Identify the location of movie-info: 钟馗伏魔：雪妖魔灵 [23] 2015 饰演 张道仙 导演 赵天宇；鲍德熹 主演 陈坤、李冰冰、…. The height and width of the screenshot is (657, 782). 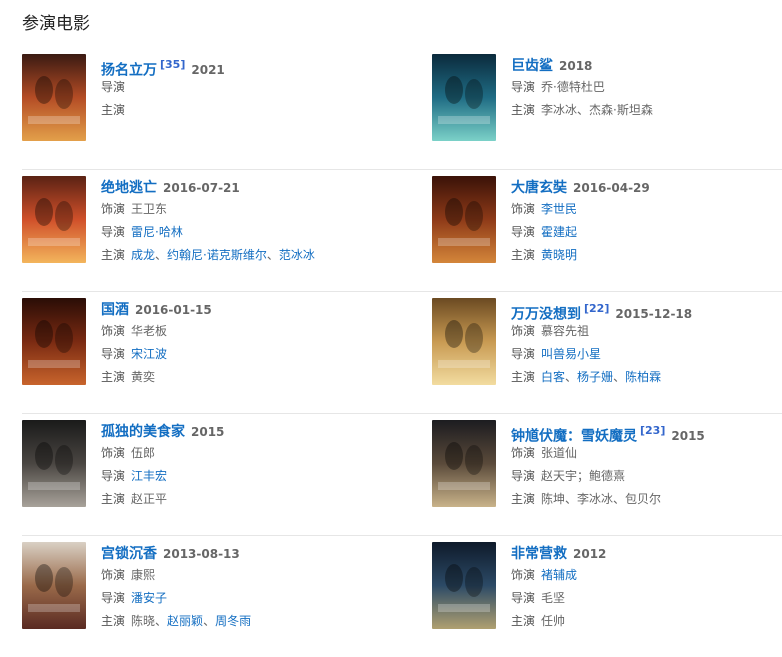
(646, 465).